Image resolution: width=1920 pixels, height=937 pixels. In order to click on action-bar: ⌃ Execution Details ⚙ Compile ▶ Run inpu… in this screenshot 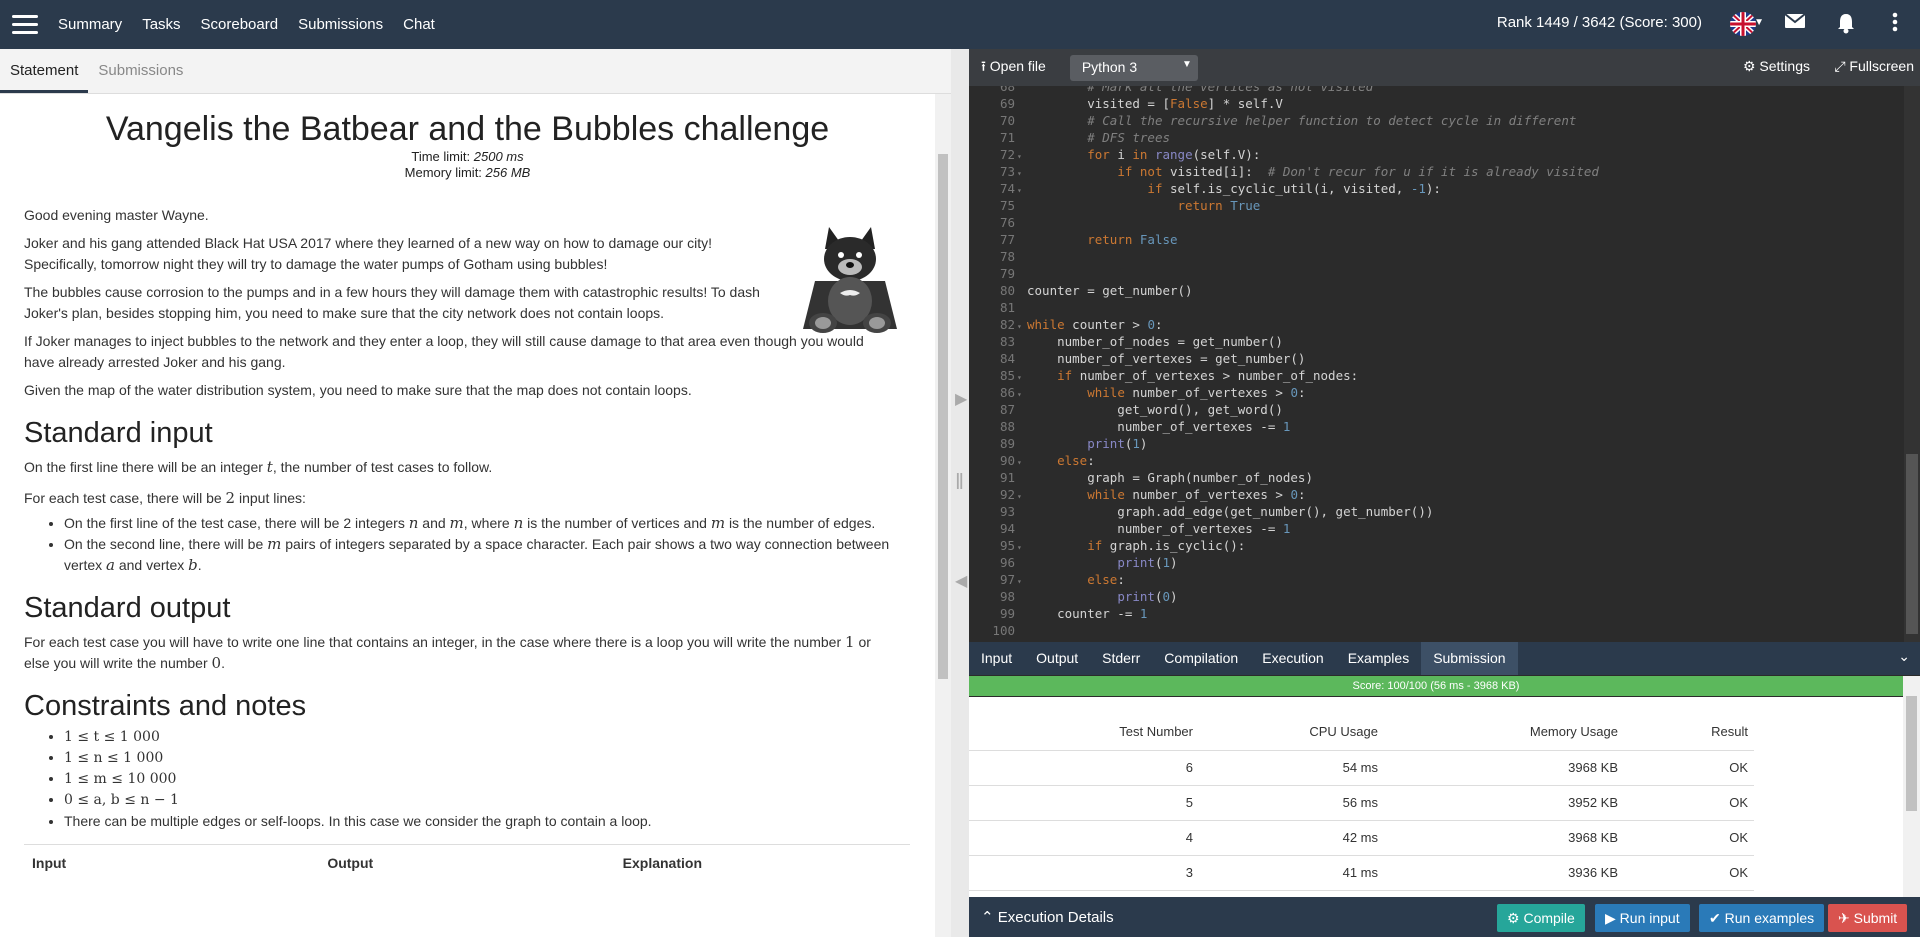, I will do `click(1444, 917)`.